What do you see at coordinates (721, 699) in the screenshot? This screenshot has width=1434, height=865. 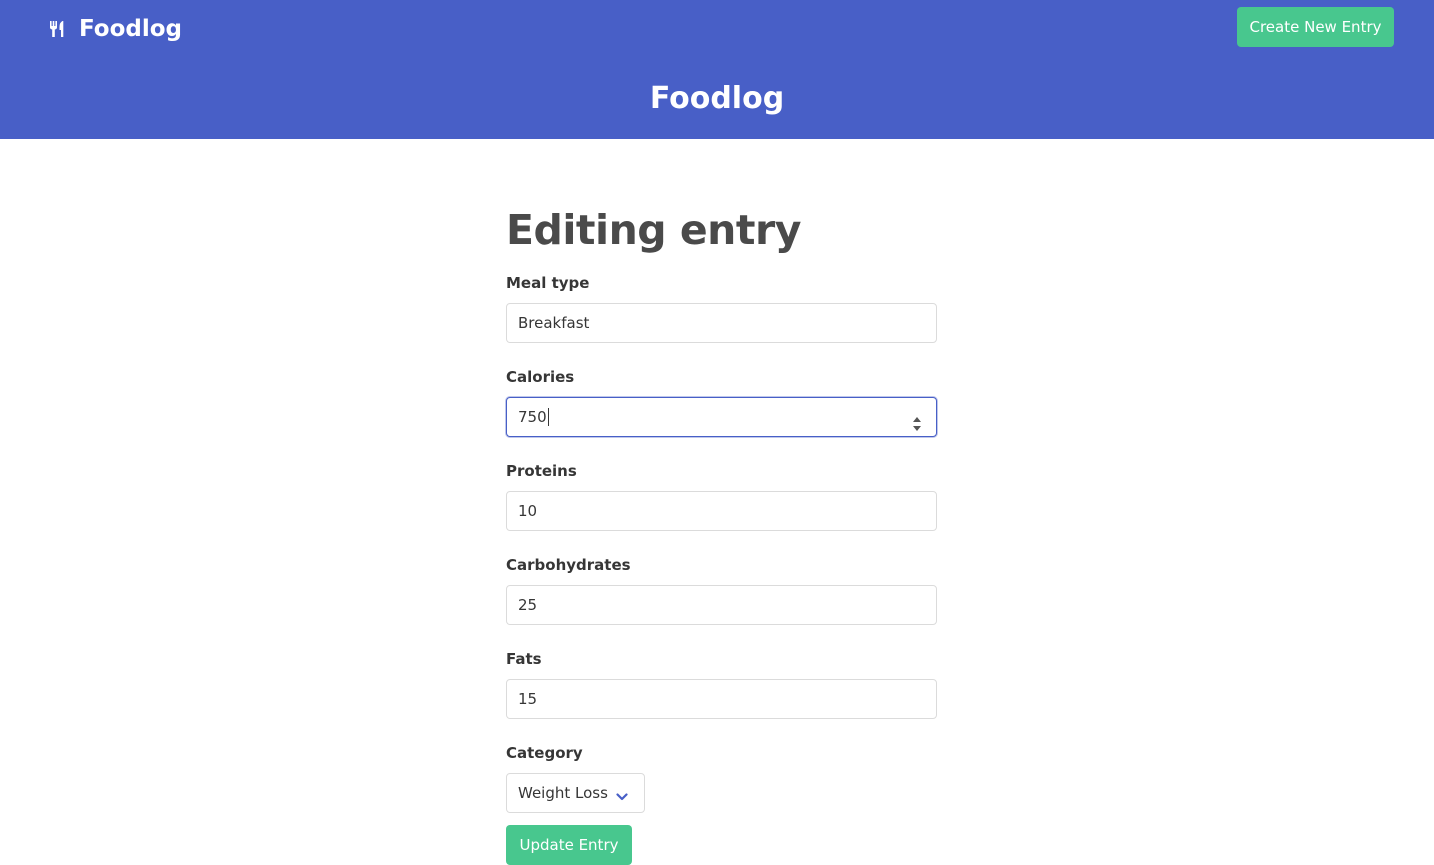 I see `fats-input: 15` at bounding box center [721, 699].